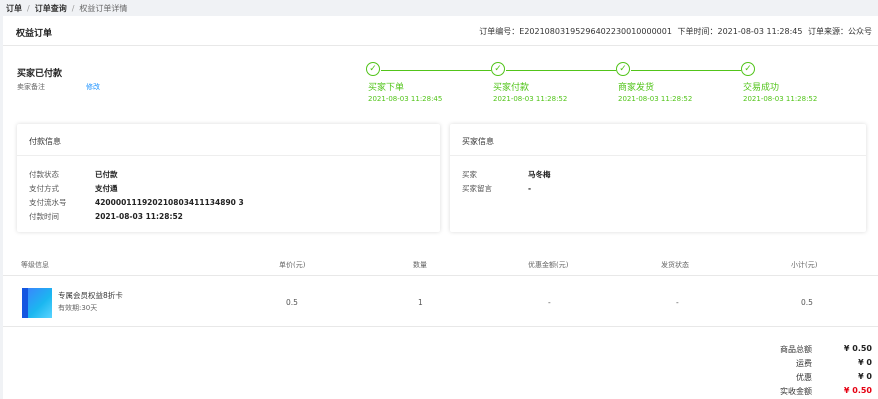  I want to click on payment-serial-row: 支付流水号 420000111920210803411134890 3, so click(136, 202).